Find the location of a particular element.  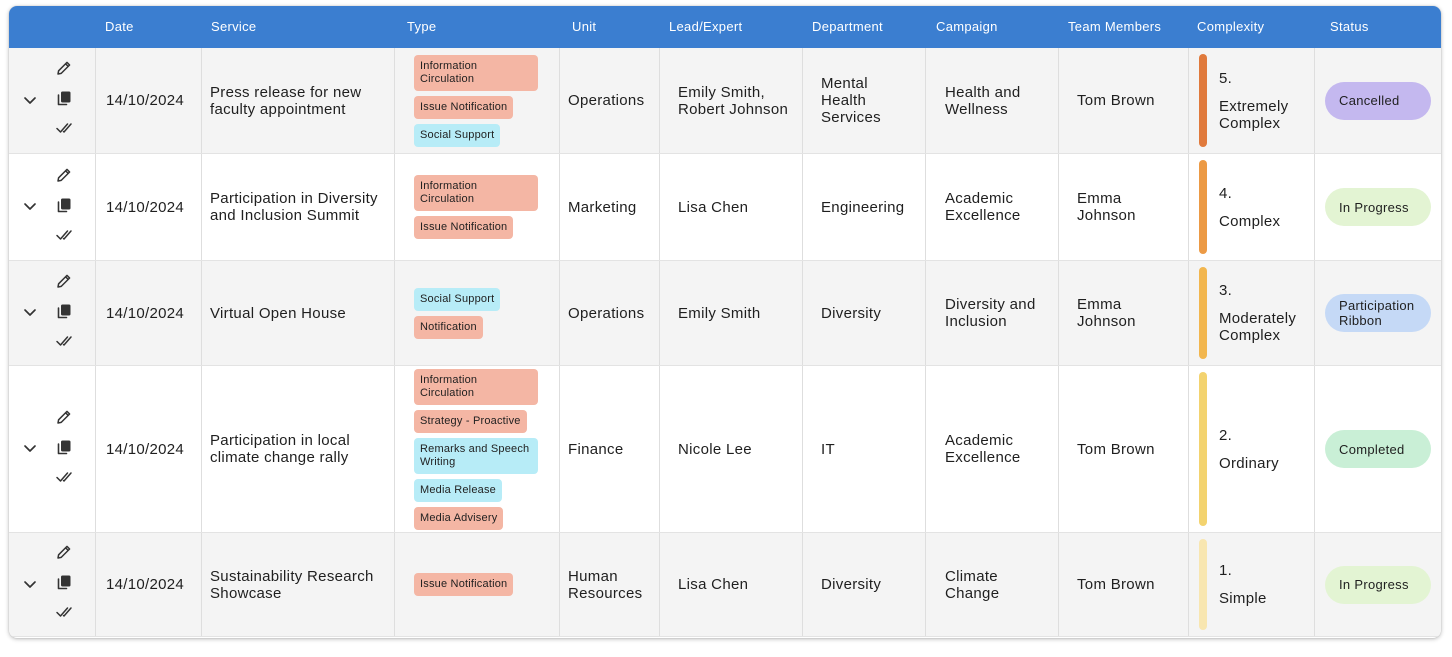

double-check-icon is located at coordinates (64, 343).